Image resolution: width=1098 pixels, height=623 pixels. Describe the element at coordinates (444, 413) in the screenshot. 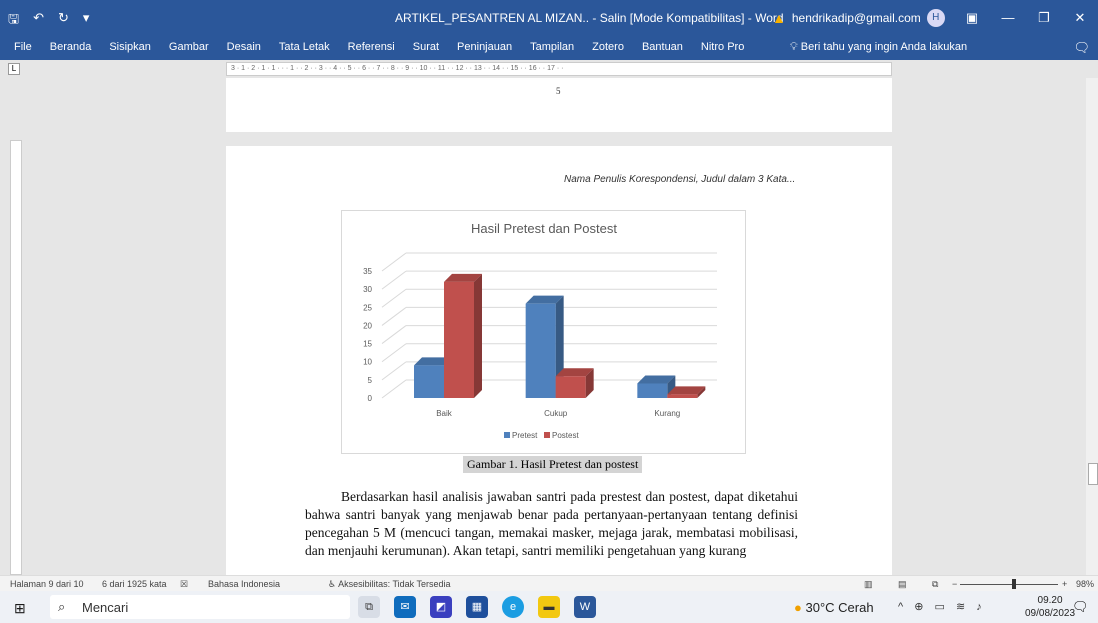

I see `x-tick-label: Baik` at that location.